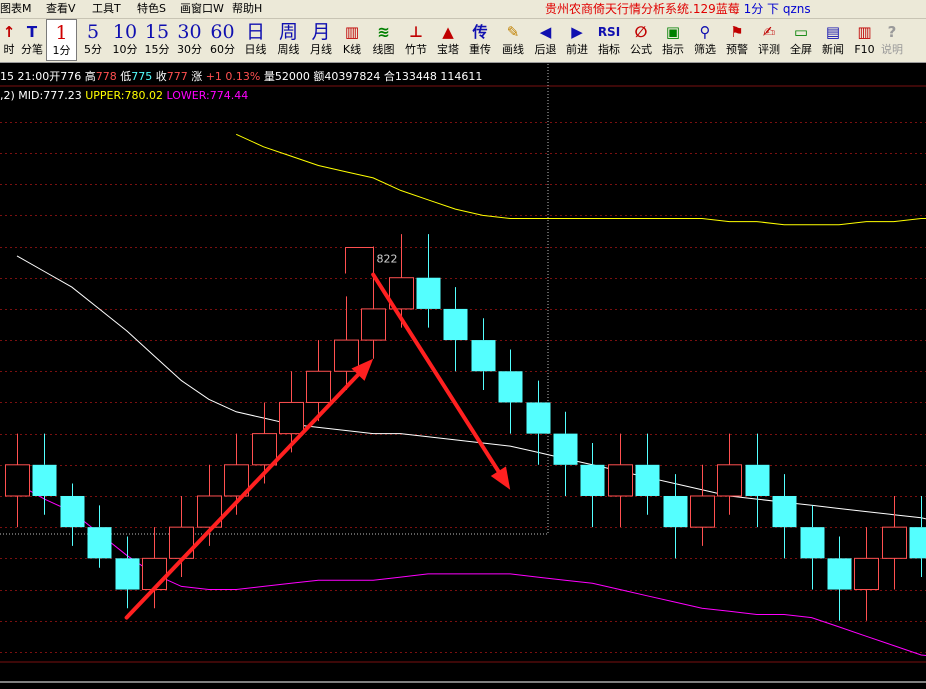 Image resolution: width=926 pixels, height=689 pixels. I want to click on toolbar-button-pingce: ✍ 评测, so click(769, 40).